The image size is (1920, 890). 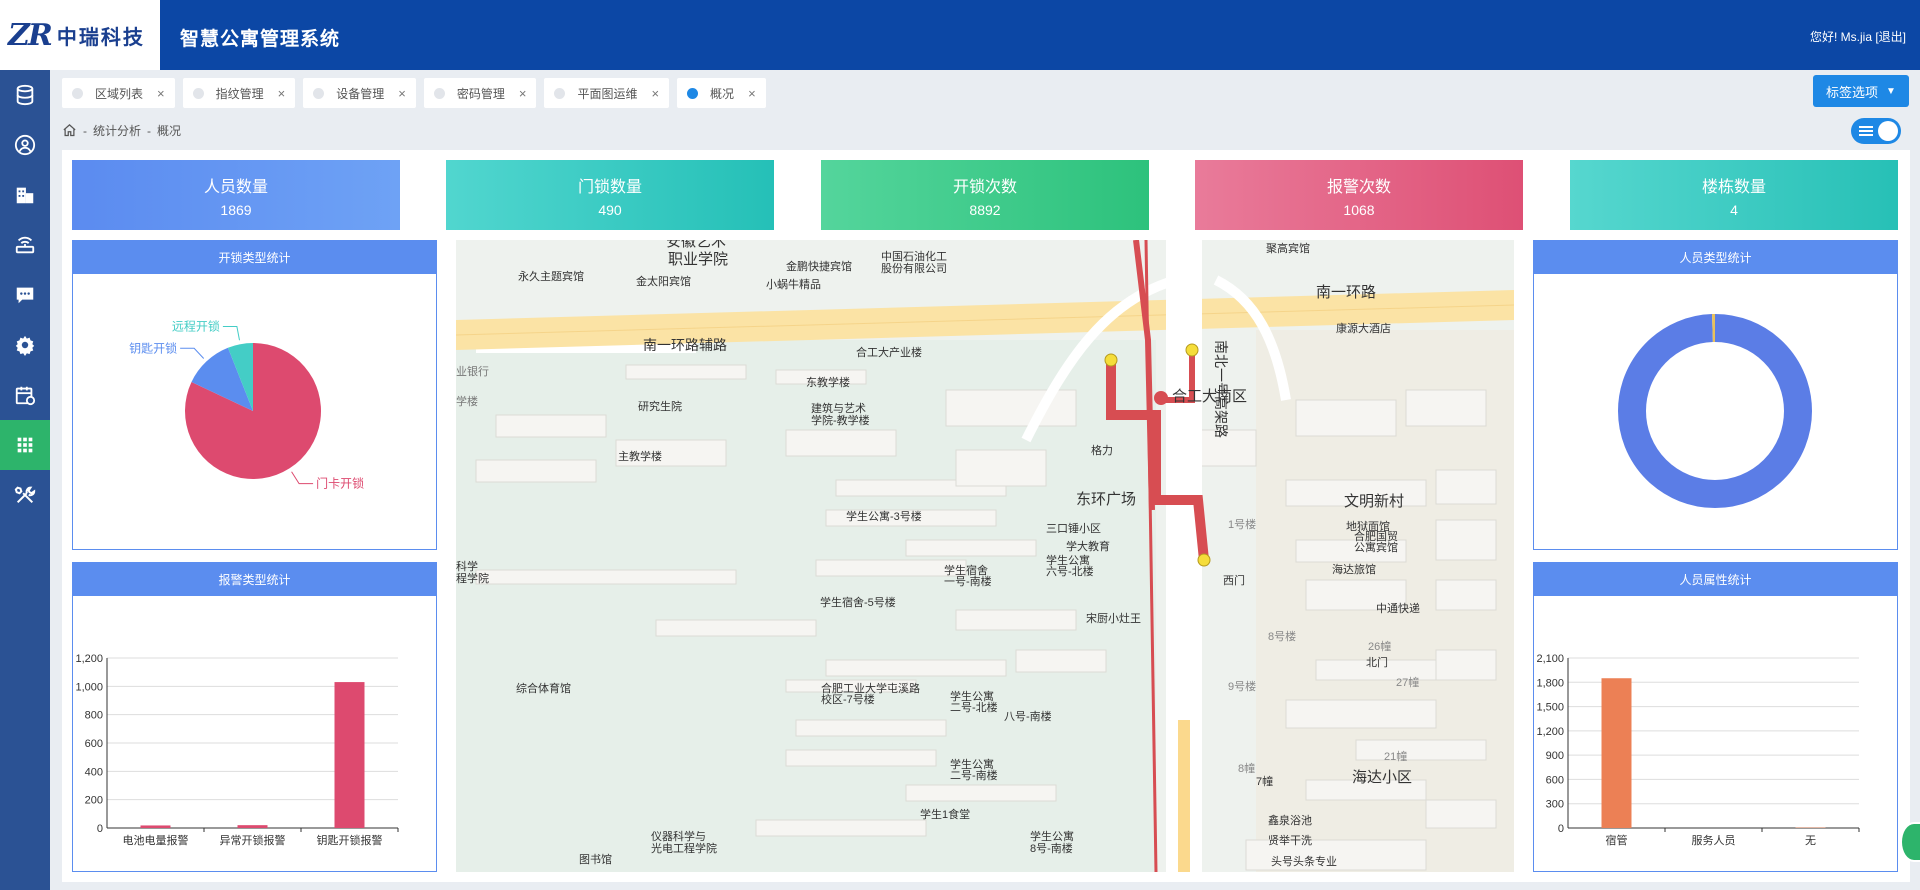 What do you see at coordinates (254, 579) in the screenshot?
I see `panel-title: 报警类型统计` at bounding box center [254, 579].